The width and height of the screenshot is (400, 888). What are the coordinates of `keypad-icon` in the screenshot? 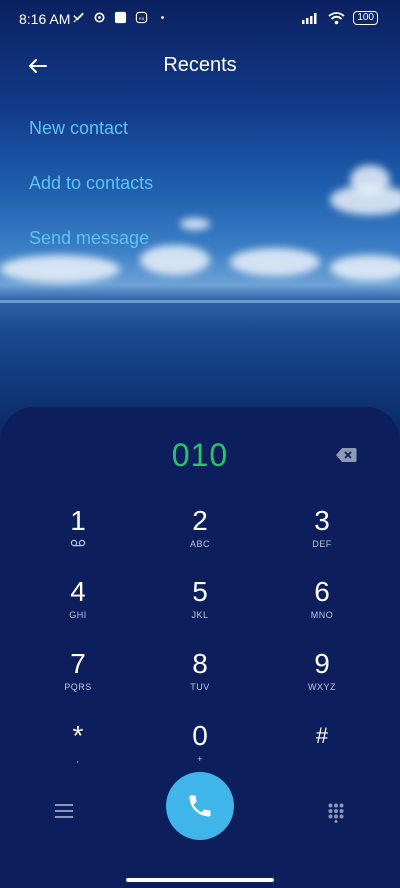 It's located at (336, 813).